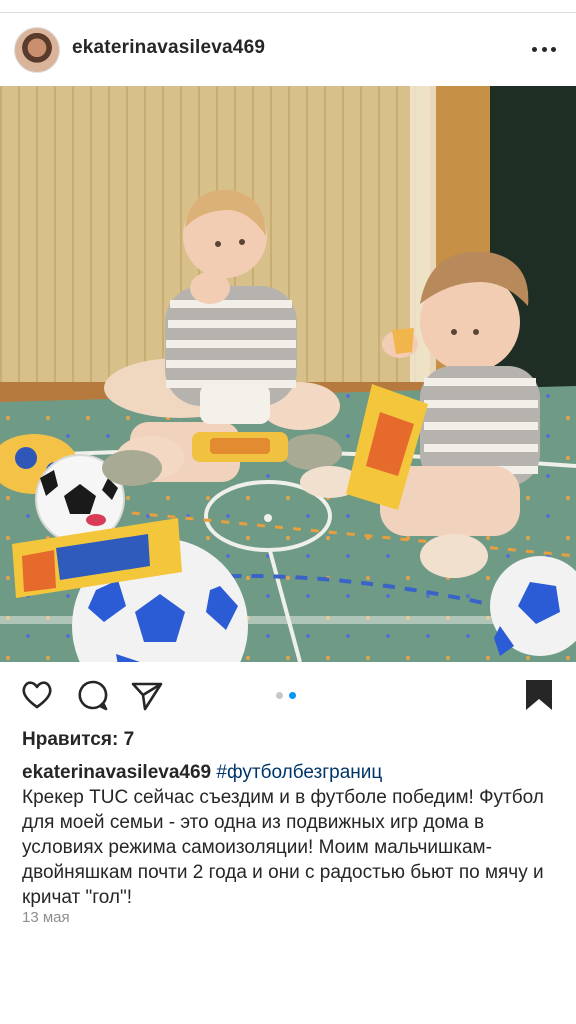  I want to click on carousel-dot, so click(279, 695).